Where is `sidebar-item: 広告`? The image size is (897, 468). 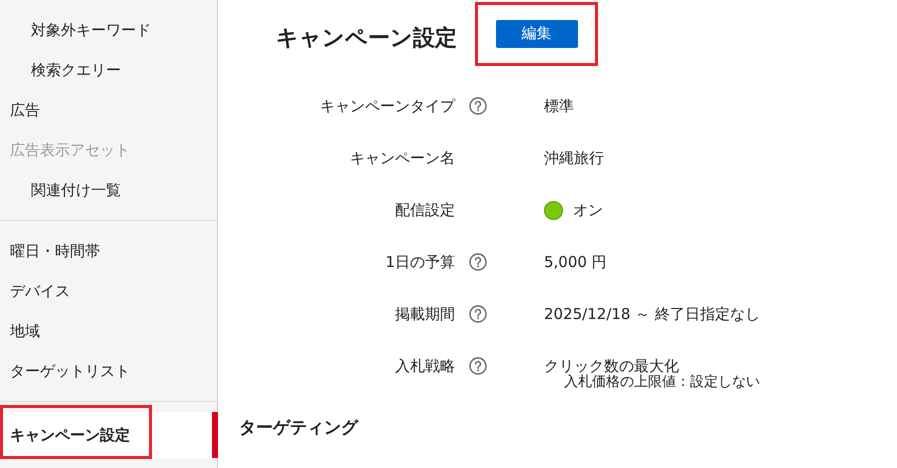 sidebar-item: 広告 is located at coordinates (108, 110).